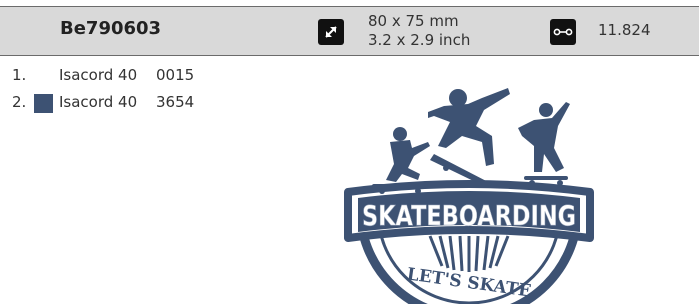 The height and width of the screenshot is (304, 699). Describe the element at coordinates (175, 102) in the screenshot. I see `thread-code: 3654` at that location.